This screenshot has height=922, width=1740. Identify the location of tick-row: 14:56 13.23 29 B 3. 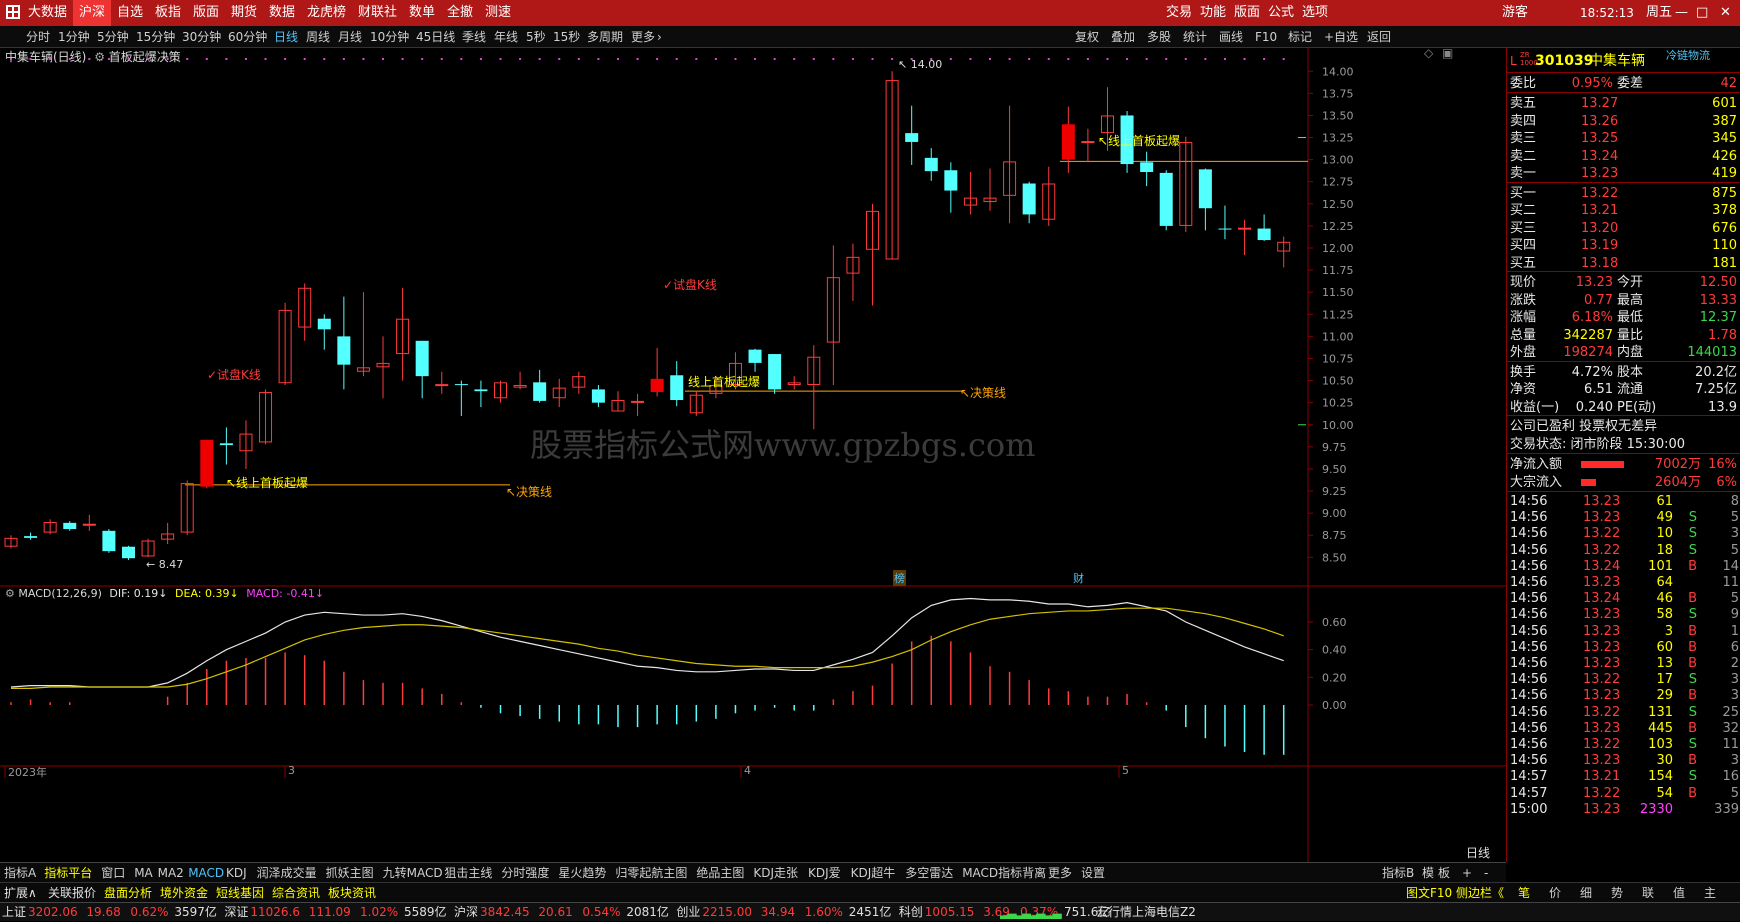
(1623, 695).